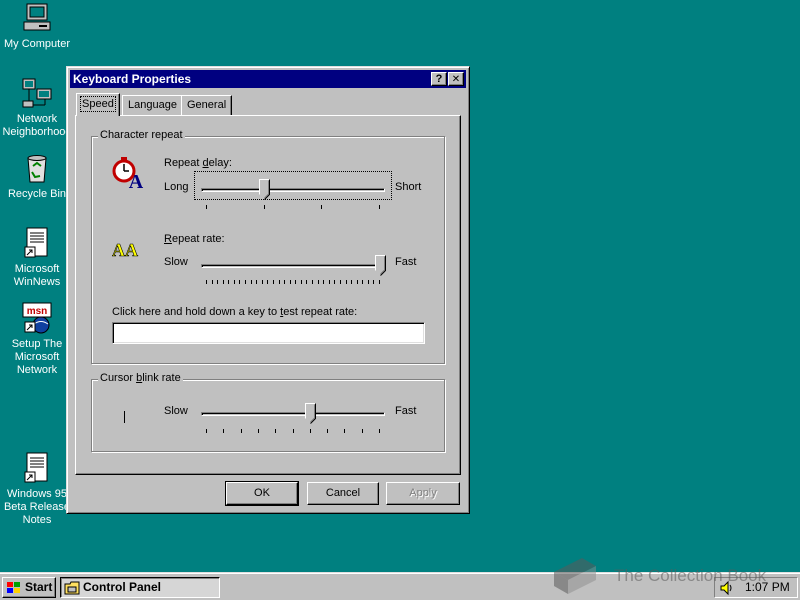 The width and height of the screenshot is (800, 600). I want to click on desktop-icon-network-neighborhood: Network Neighborhood, so click(37, 108).